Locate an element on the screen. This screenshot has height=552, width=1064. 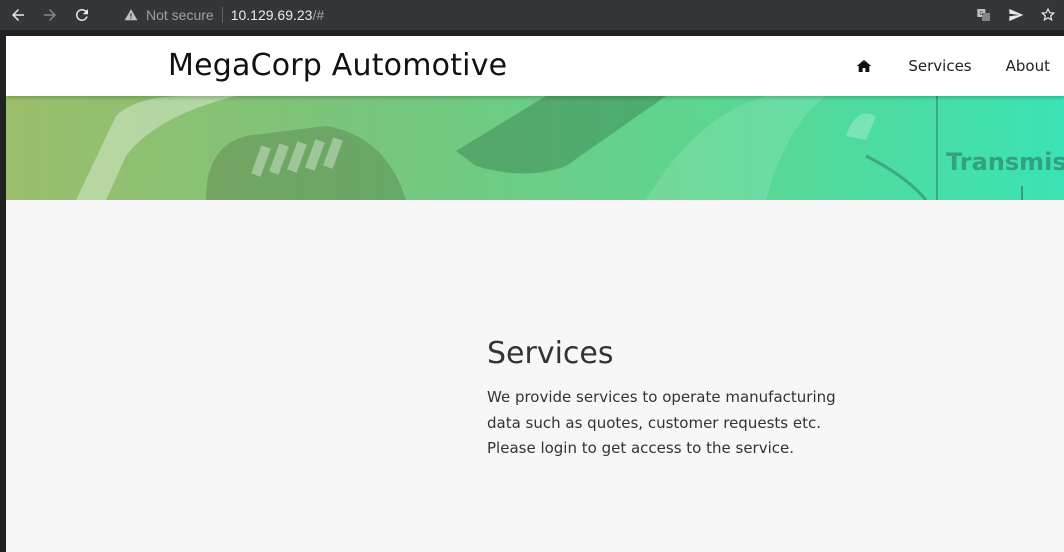
site-brand: MegaCorp Automotive is located at coordinates (337, 65).